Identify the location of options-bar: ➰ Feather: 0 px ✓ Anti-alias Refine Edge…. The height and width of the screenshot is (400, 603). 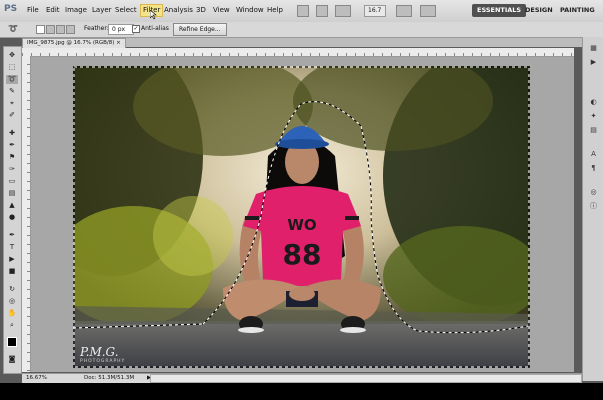
(301, 30).